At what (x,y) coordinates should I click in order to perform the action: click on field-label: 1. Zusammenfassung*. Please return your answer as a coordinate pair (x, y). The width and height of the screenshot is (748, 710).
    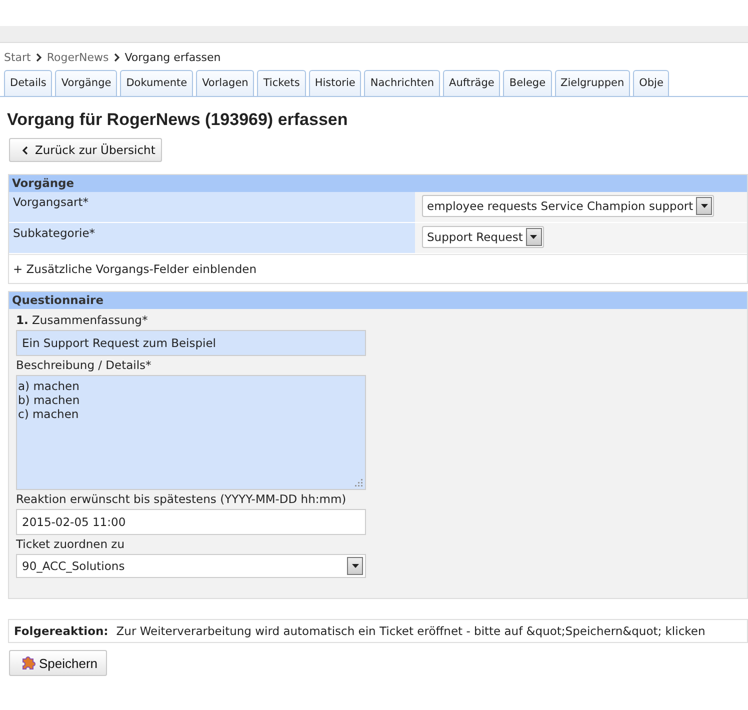
    Looking at the image, I should click on (82, 320).